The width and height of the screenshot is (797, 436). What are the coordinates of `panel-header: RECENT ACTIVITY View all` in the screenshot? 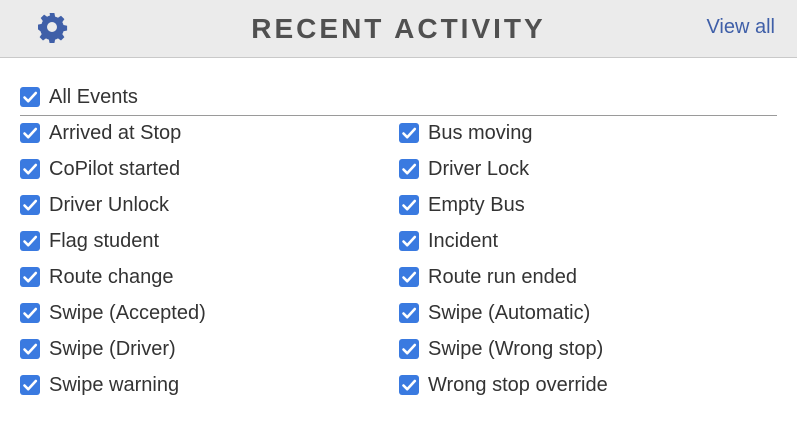 It's located at (398, 29).